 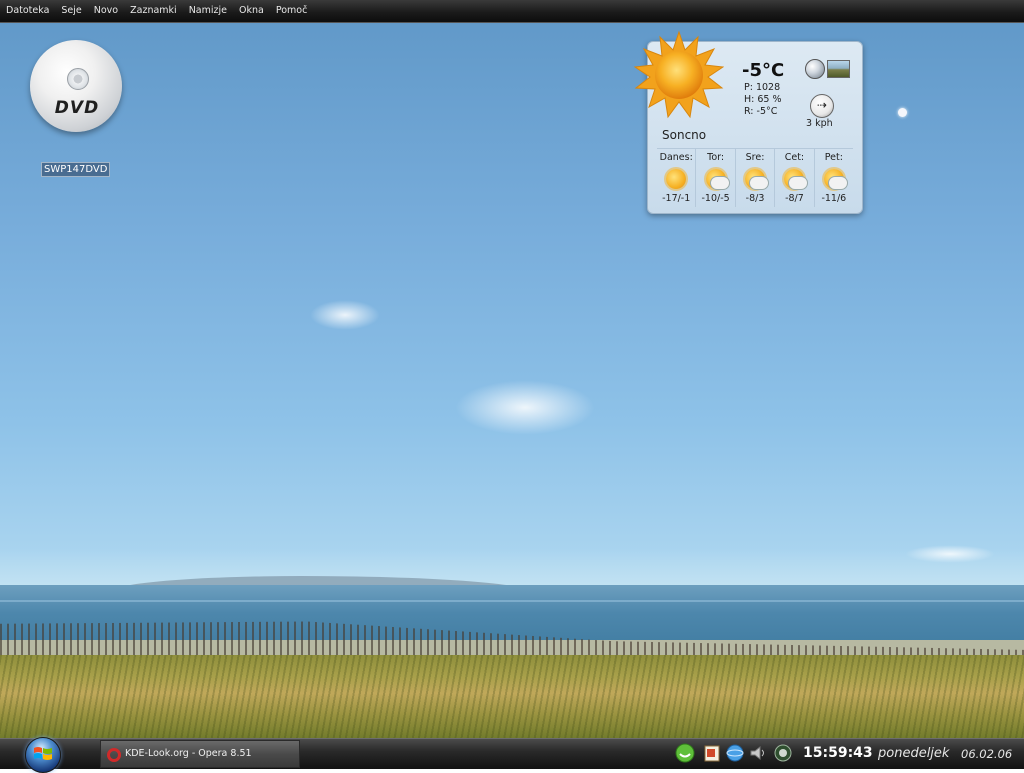 What do you see at coordinates (902, 112) in the screenshot?
I see `moon` at bounding box center [902, 112].